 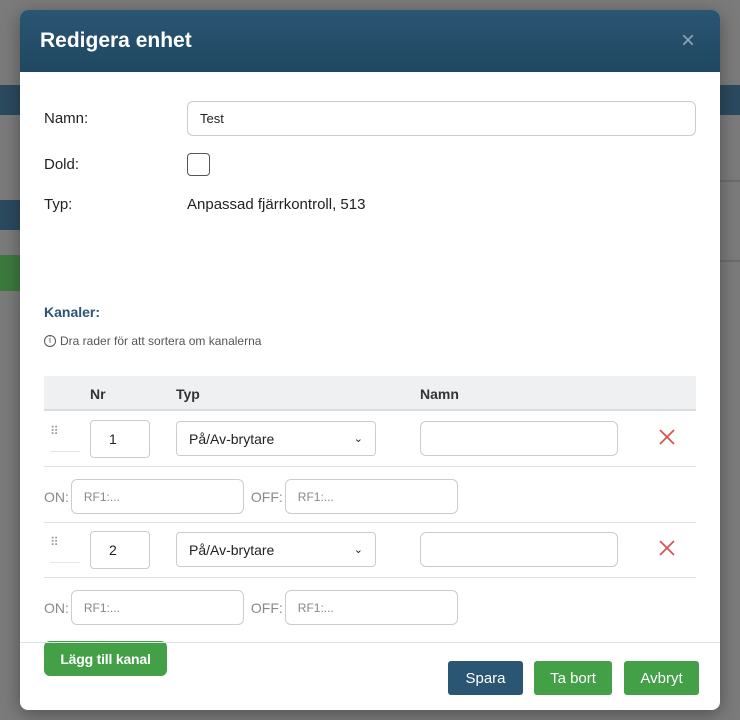 I want to click on type-row: Typ: Anpassad fjärrkontroll, 513, so click(x=204, y=204).